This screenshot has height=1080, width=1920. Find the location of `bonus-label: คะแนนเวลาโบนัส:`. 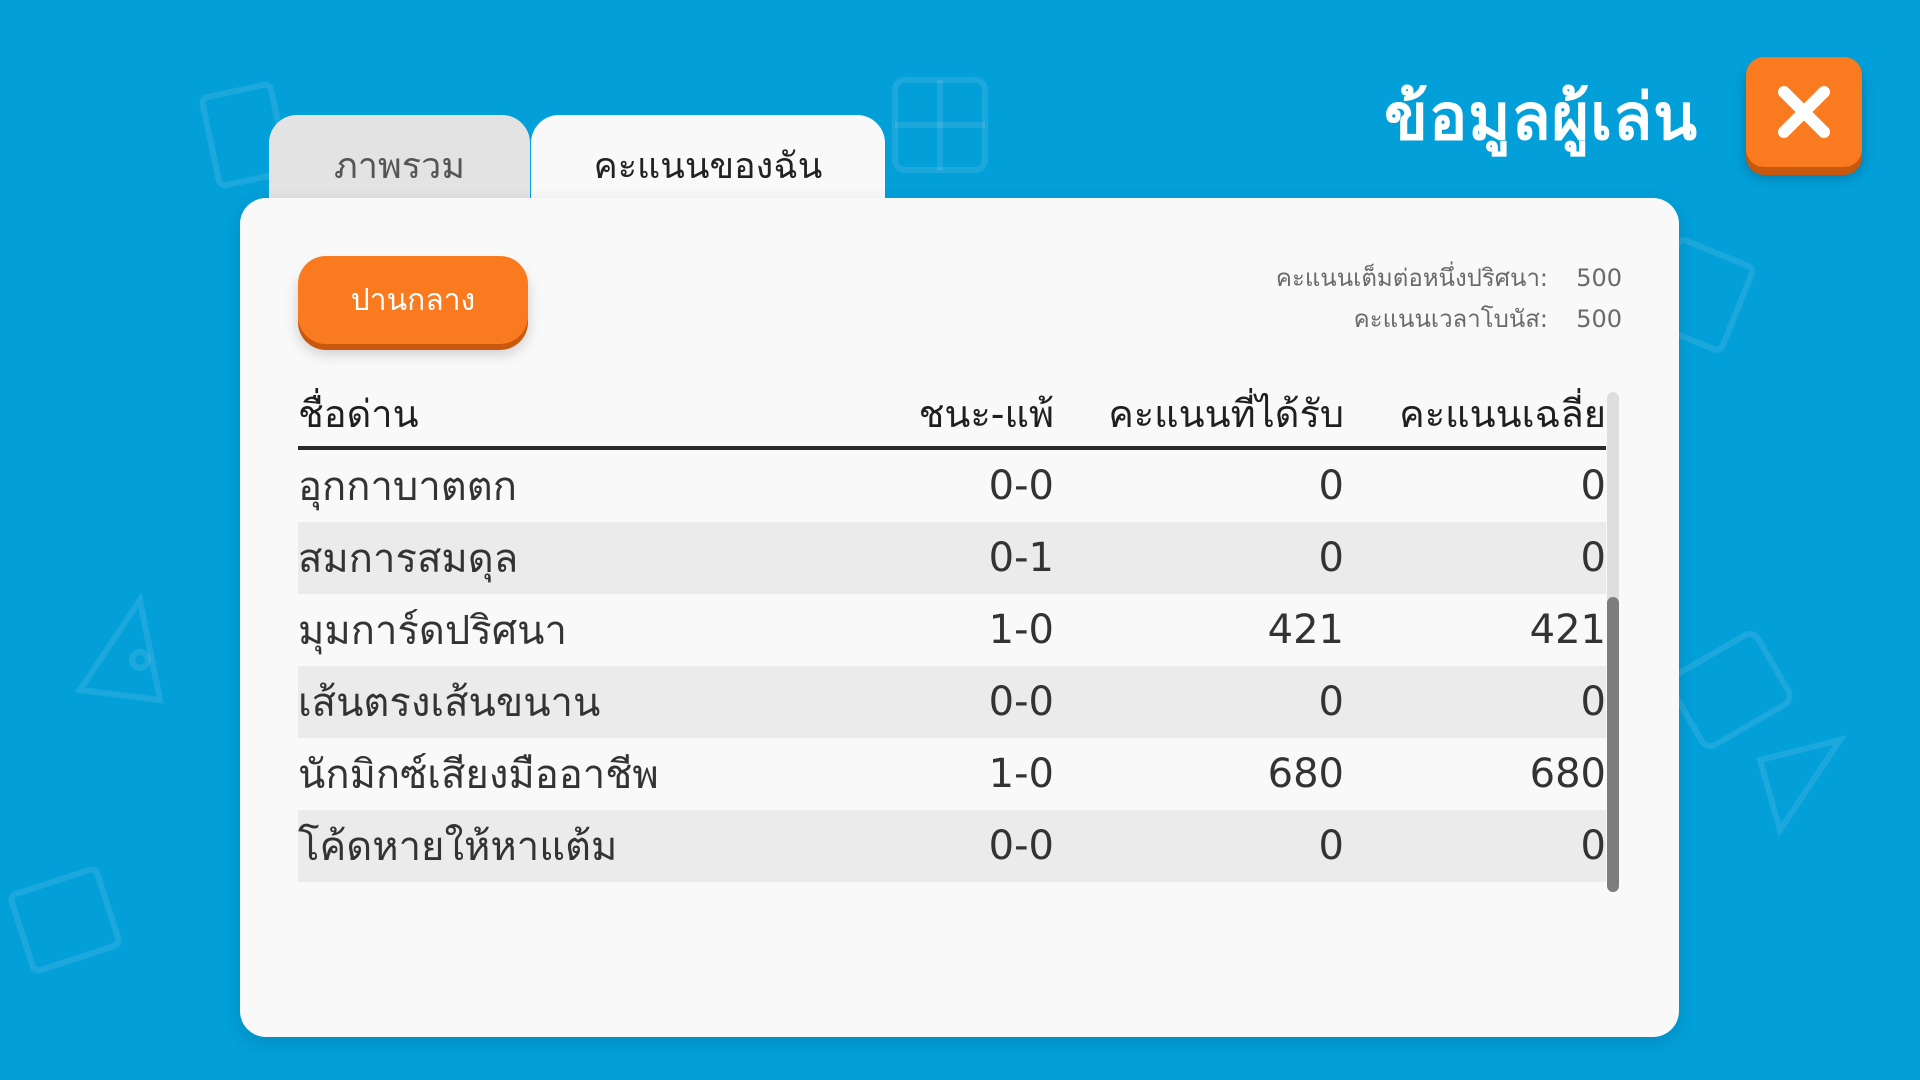

bonus-label: คะแนนเวลาโบนัส: is located at coordinates (1450, 319).